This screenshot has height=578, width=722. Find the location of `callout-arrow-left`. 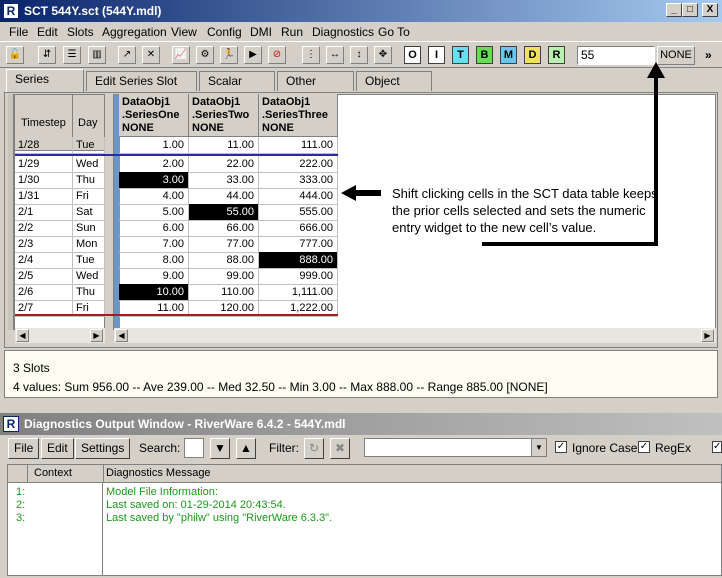

callout-arrow-left is located at coordinates (361, 193).